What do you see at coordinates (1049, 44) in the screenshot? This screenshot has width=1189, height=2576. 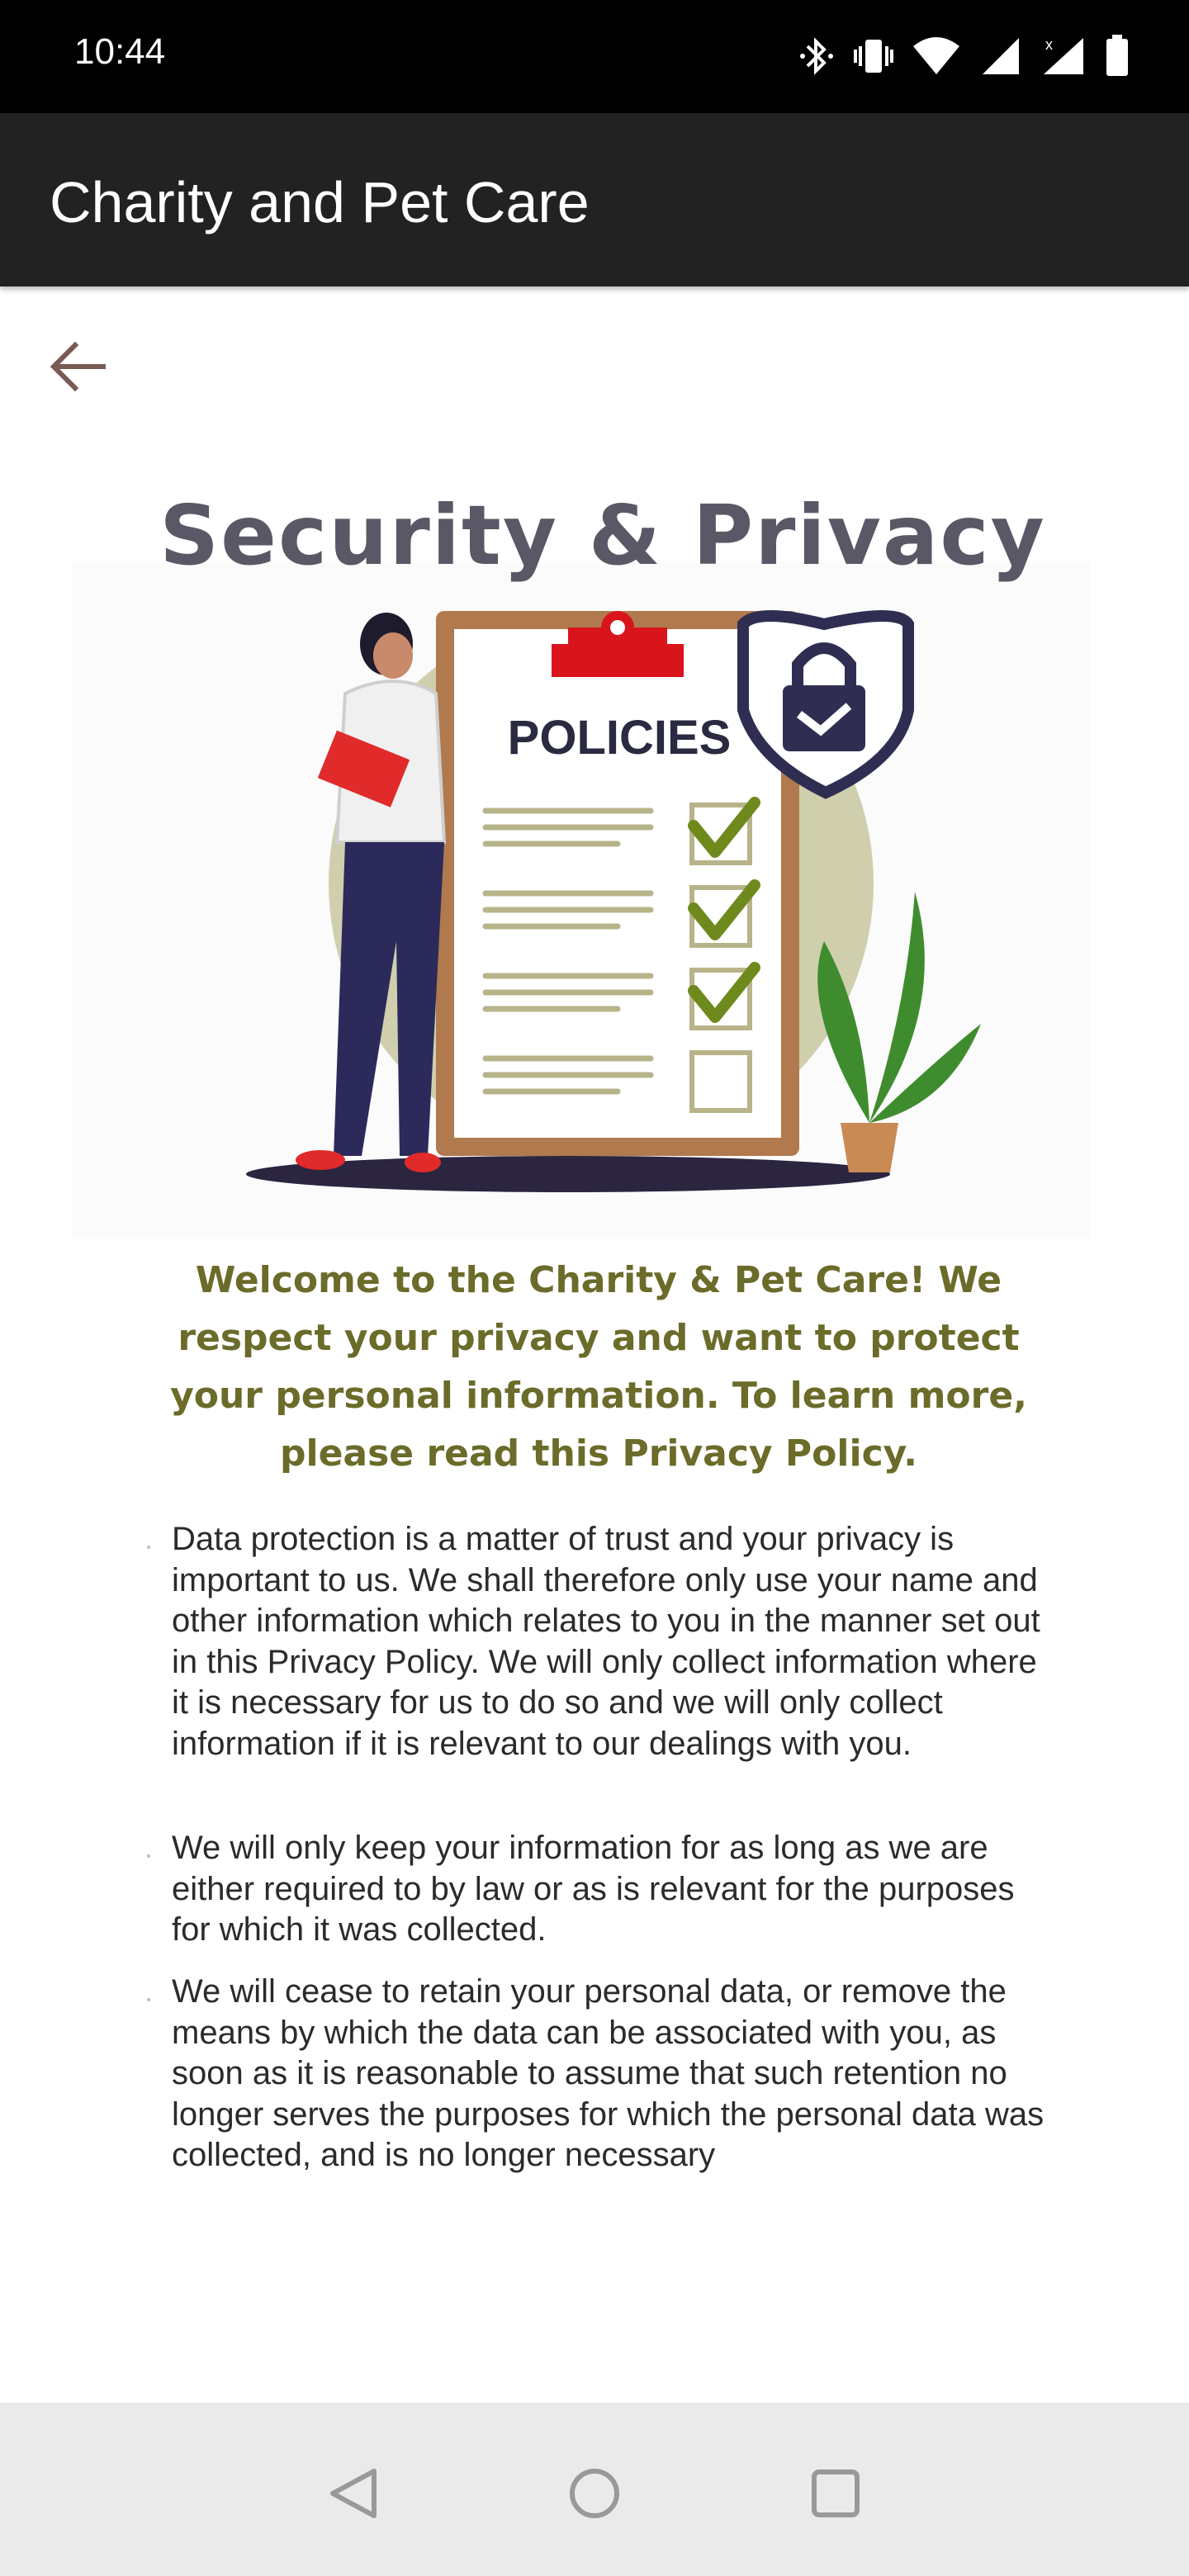 I see `svg-text: x` at bounding box center [1049, 44].